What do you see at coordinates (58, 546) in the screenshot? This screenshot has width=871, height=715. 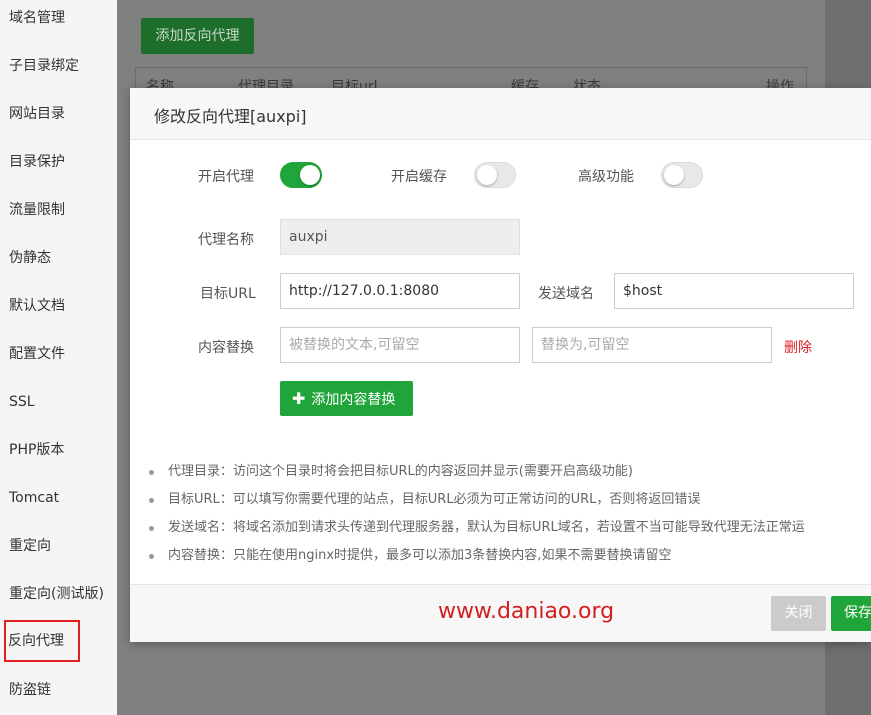 I see `sidebar-item-redirect: 重定向` at bounding box center [58, 546].